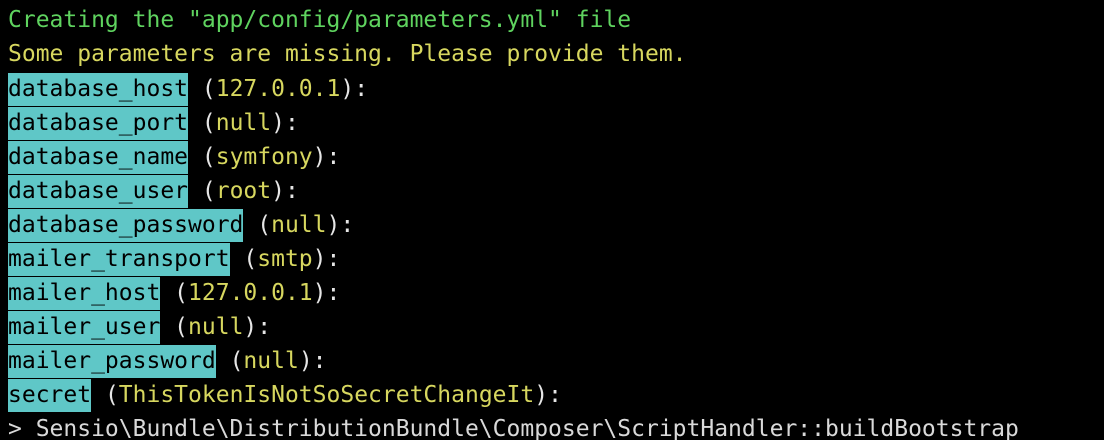 The image size is (1104, 440). I want to click on prompt-line-database-password: database_password (null):, so click(181, 225).